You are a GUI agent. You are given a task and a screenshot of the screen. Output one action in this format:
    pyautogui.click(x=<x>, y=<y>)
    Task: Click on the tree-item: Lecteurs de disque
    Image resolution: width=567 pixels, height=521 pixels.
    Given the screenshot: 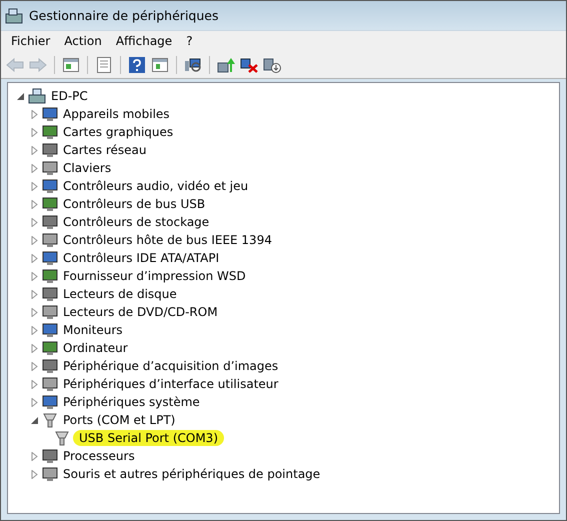 What is the action you would take?
    pyautogui.click(x=120, y=294)
    